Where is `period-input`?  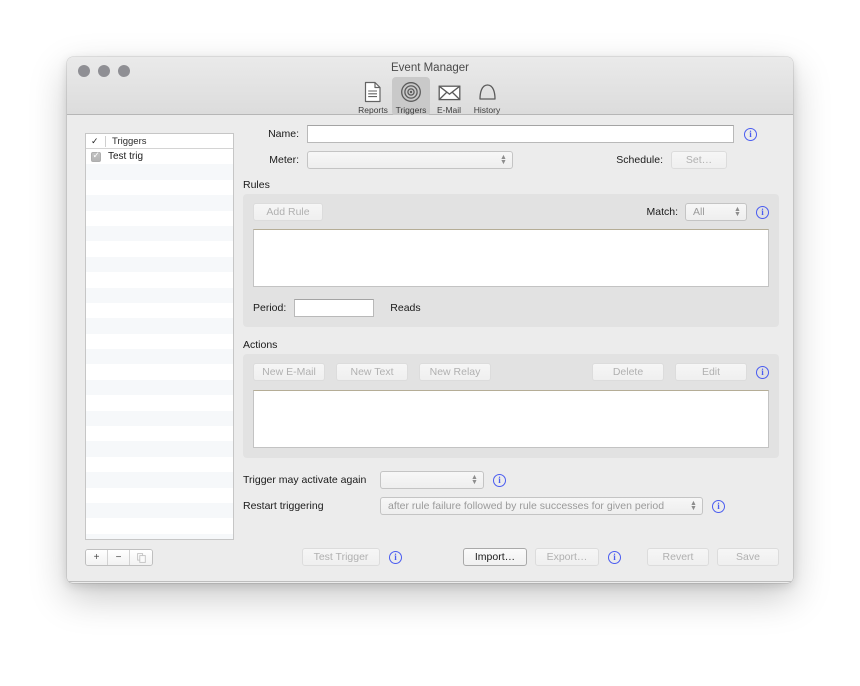
period-input is located at coordinates (334, 308).